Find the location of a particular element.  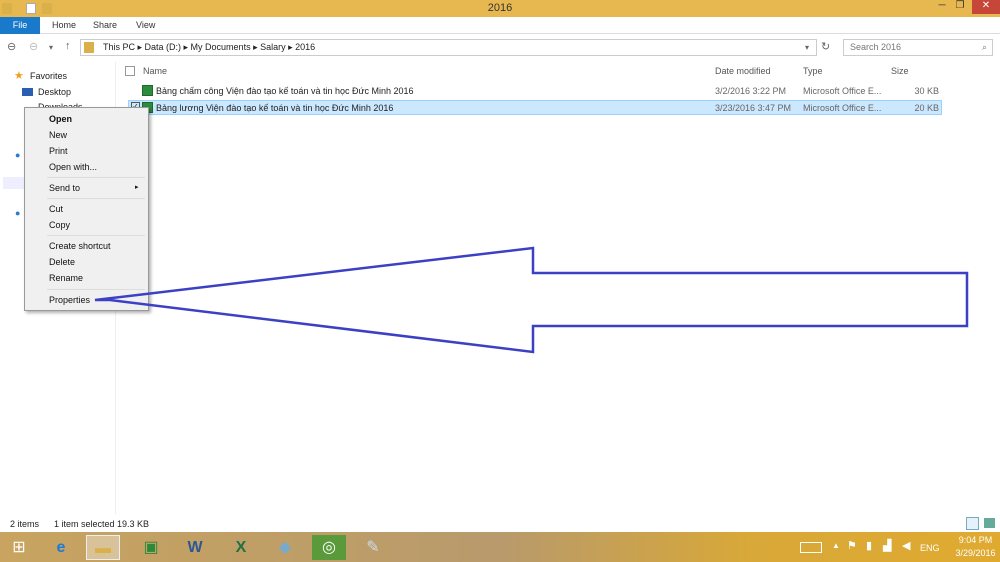

status-bar: 2 items 1 item selected 19.3 KB is located at coordinates (500, 523).